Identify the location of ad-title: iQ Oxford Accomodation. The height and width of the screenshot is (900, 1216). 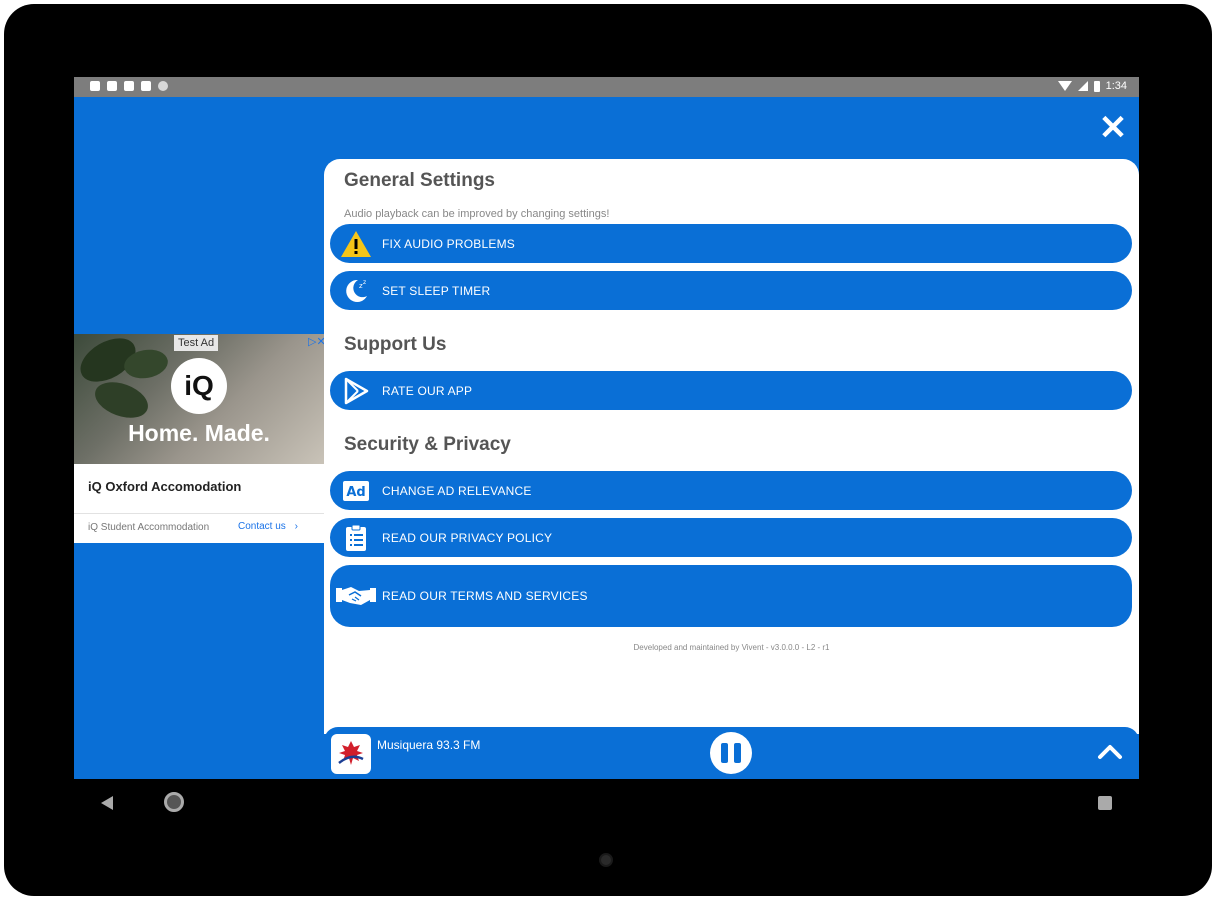
(164, 486).